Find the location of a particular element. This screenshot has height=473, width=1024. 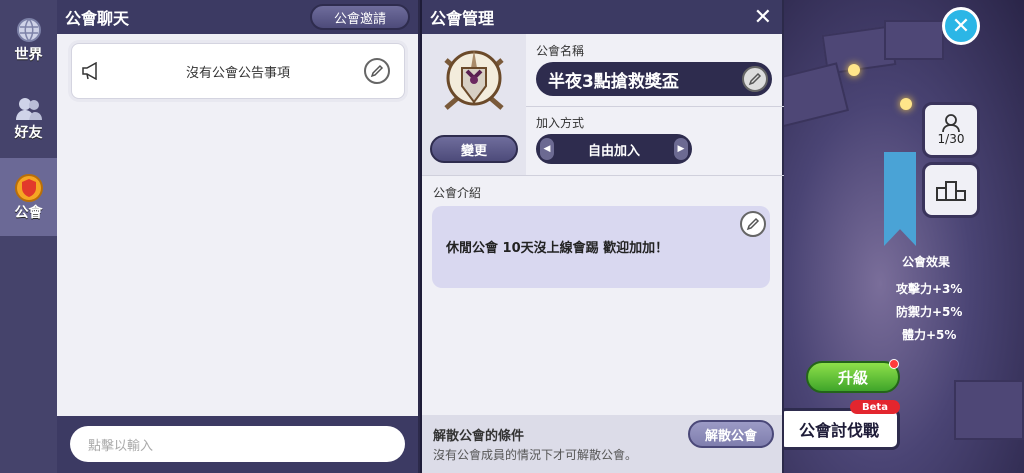

edit-notice-button is located at coordinates (377, 71).